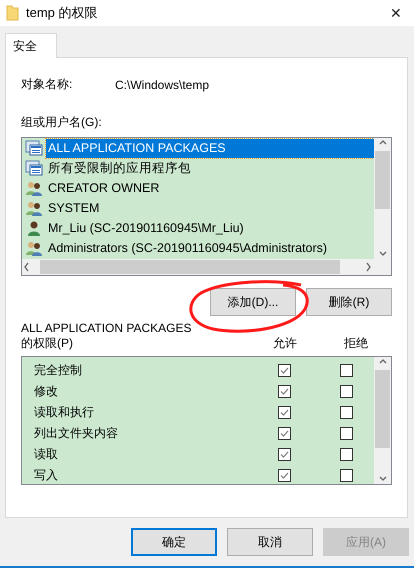 The width and height of the screenshot is (414, 568). Describe the element at coordinates (47, 343) in the screenshot. I see `permissions-label: 的权限(P)` at that location.